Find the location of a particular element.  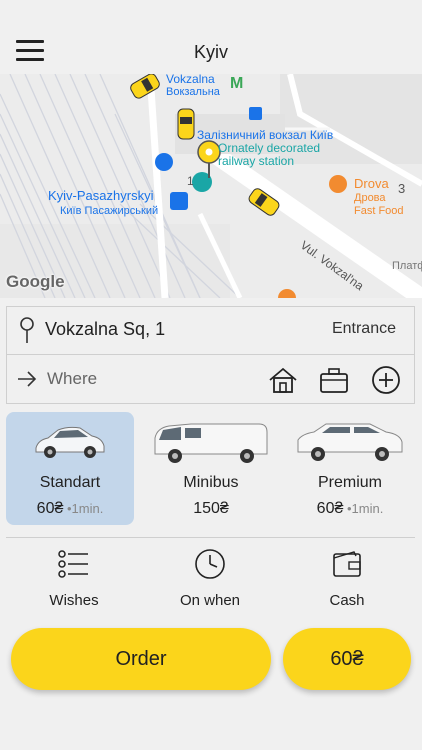

order-button: Order is located at coordinates (141, 659).